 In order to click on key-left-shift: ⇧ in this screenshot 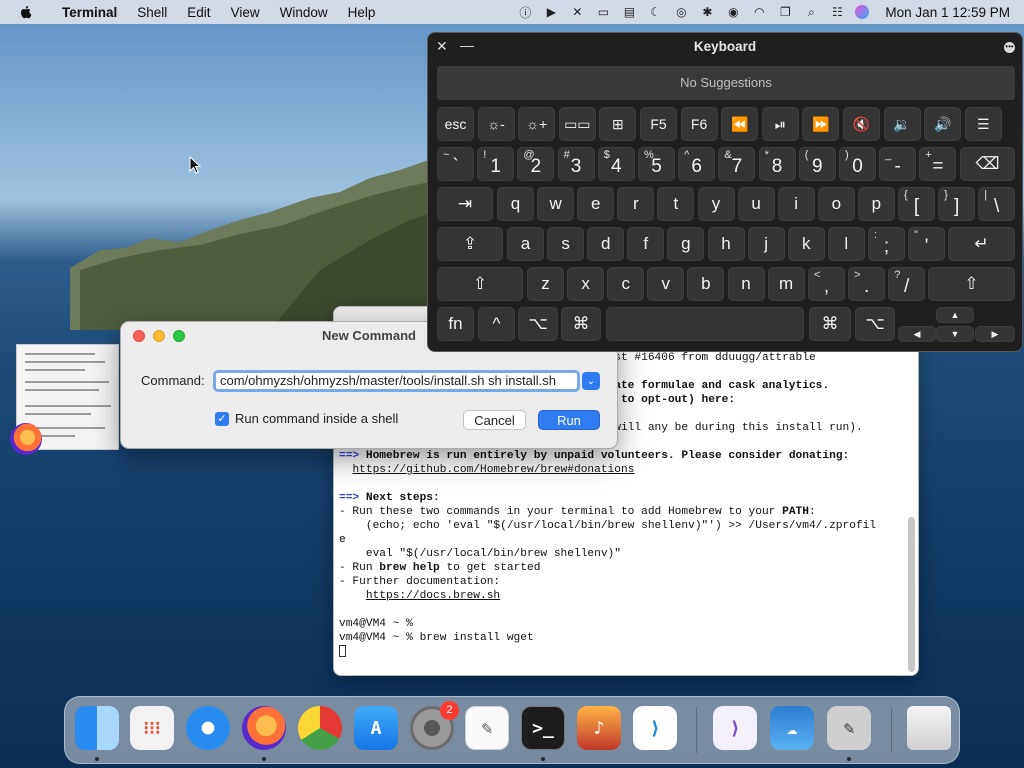, I will do `click(480, 284)`.